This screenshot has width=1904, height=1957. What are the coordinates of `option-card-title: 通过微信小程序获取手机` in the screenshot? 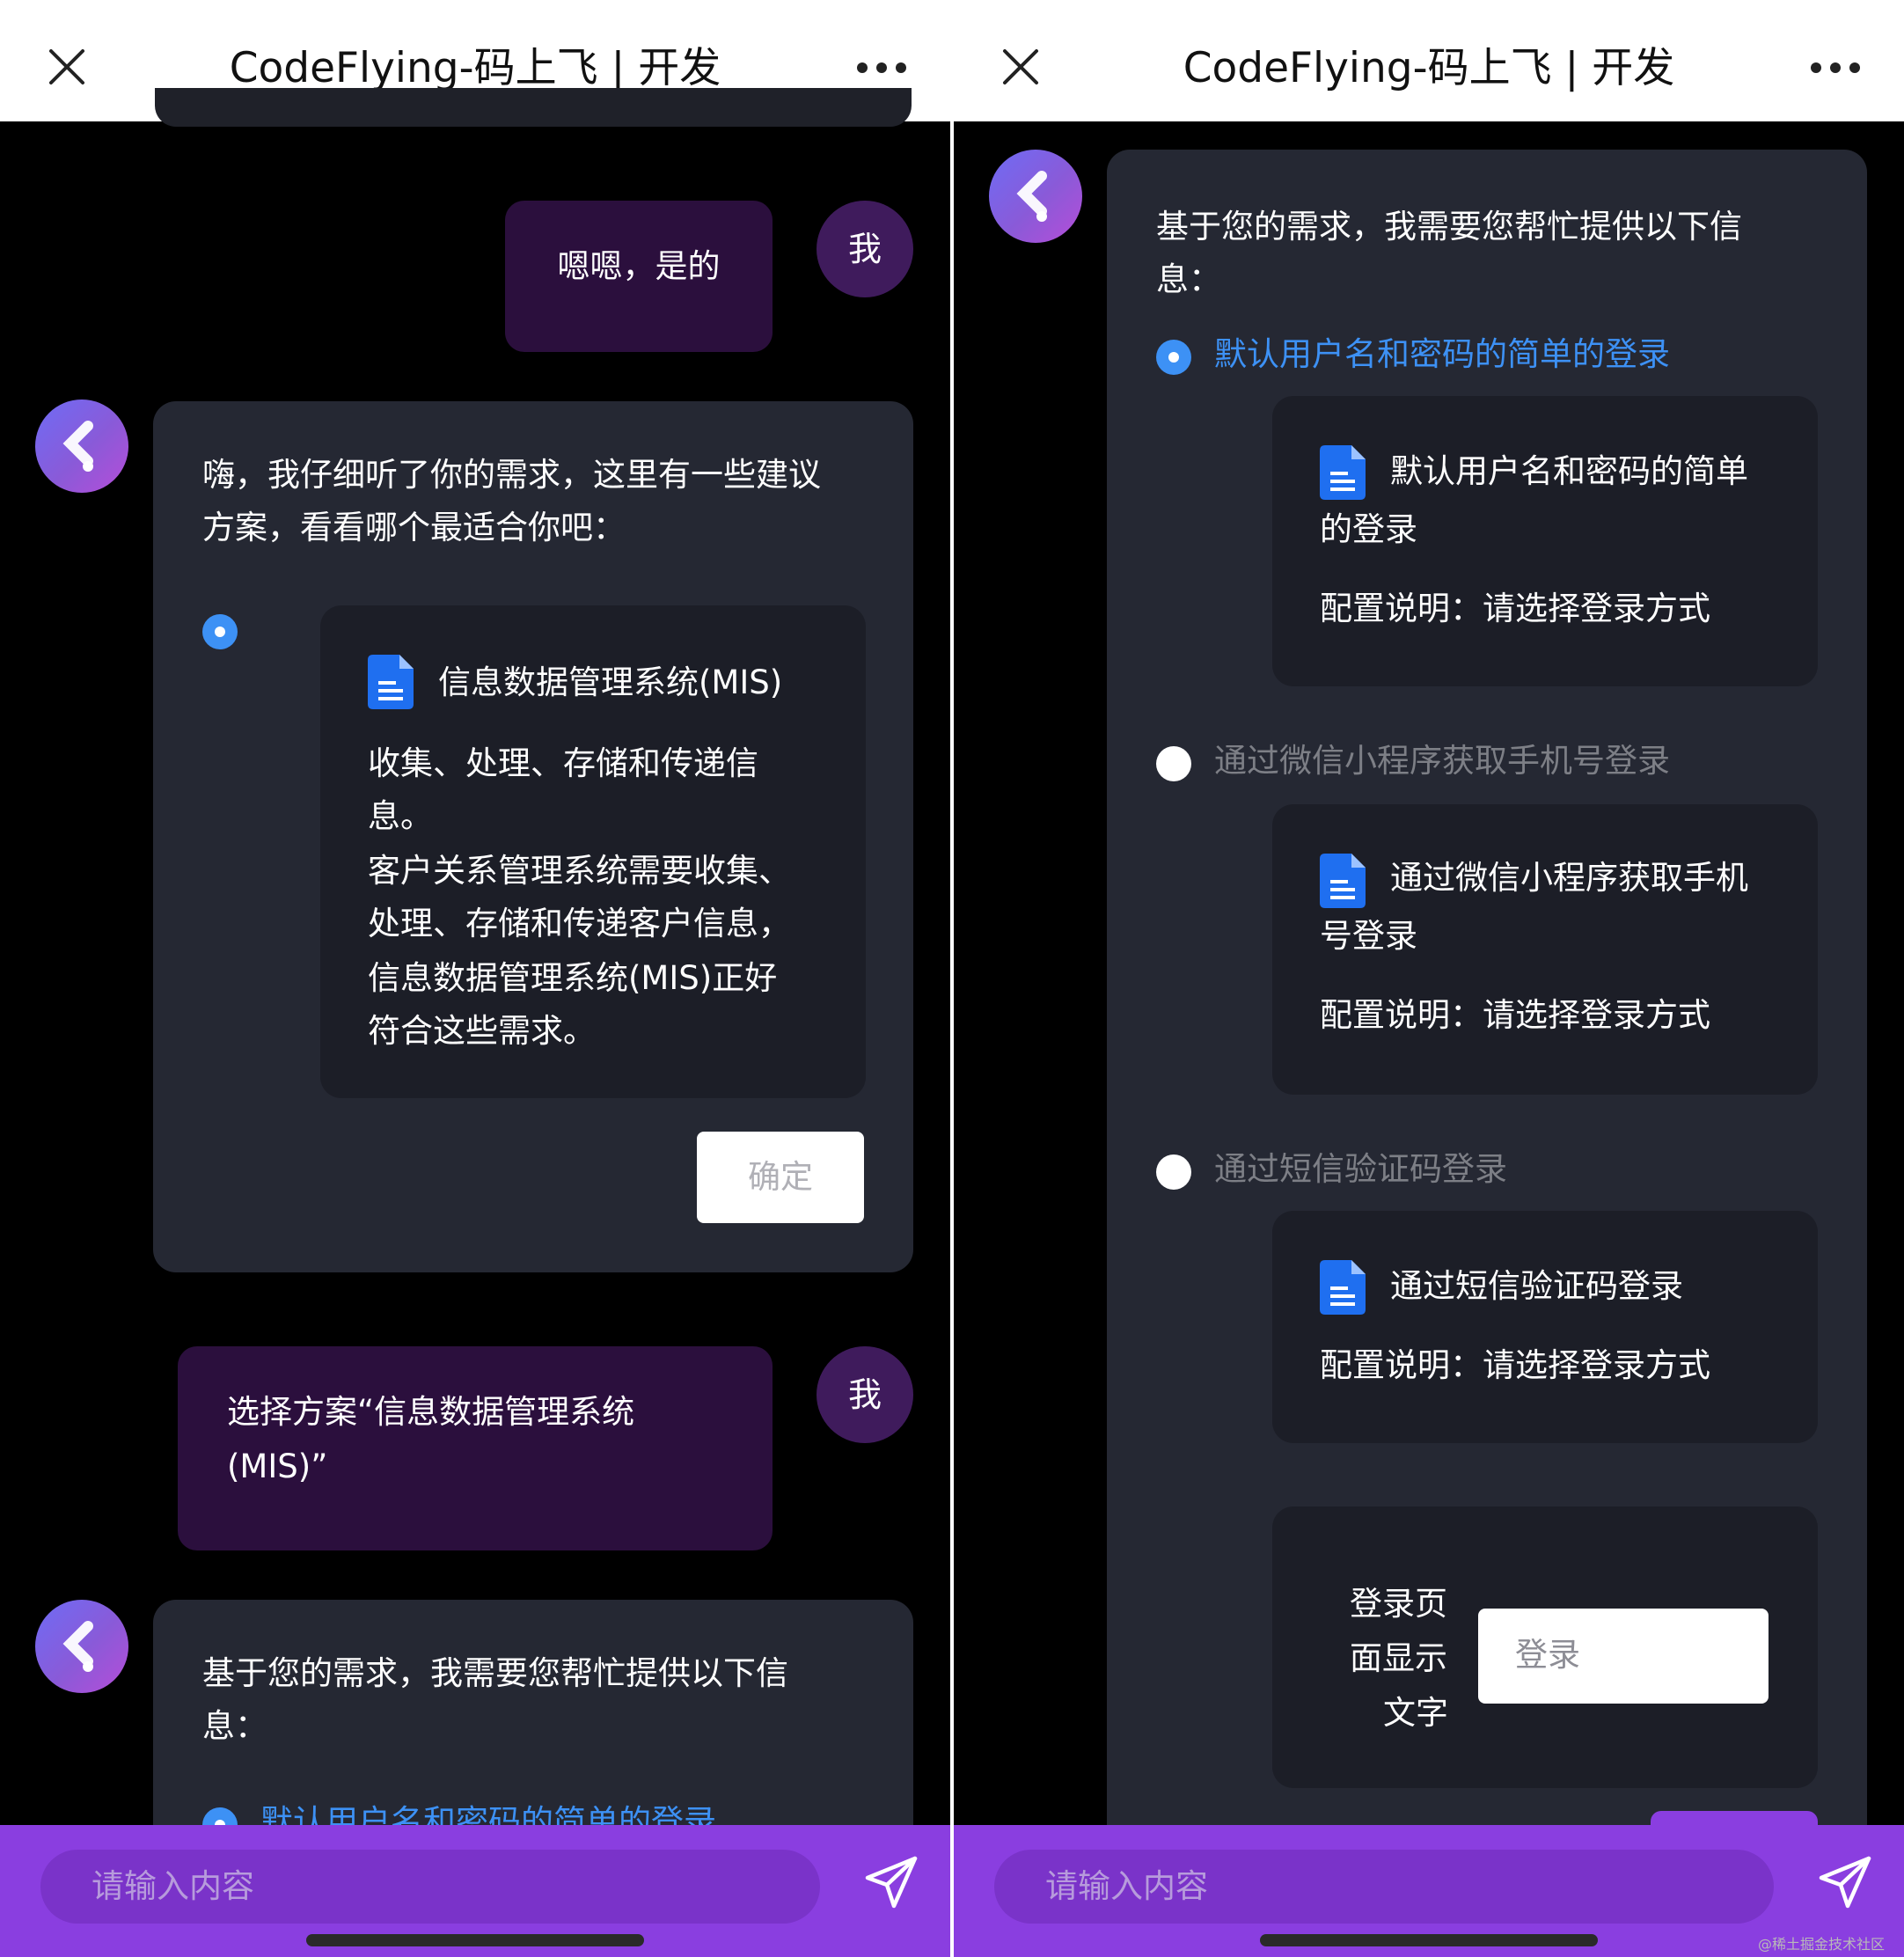 It's located at (1569, 878).